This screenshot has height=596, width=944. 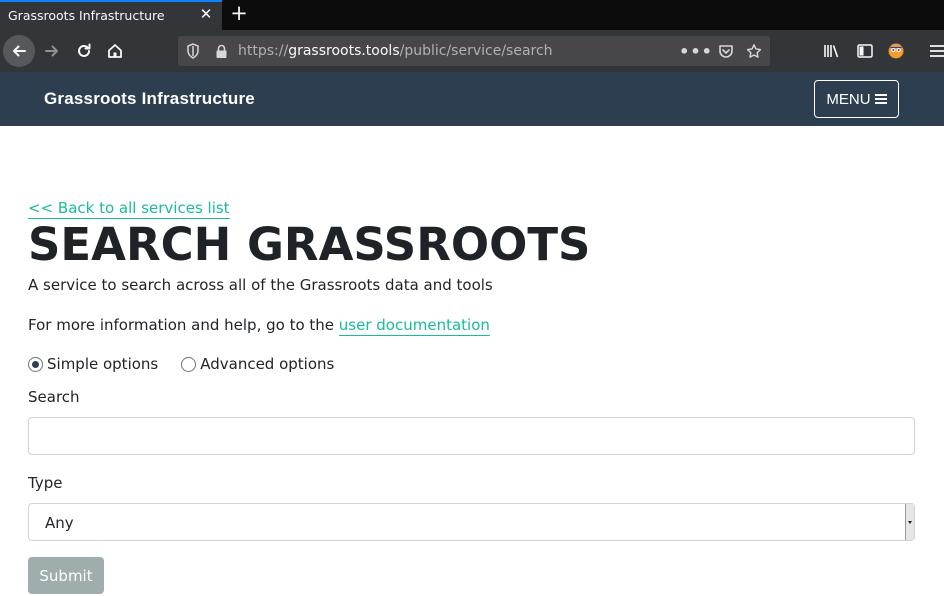 What do you see at coordinates (344, 51) in the screenshot?
I see `url-domain: grassroots.tools` at bounding box center [344, 51].